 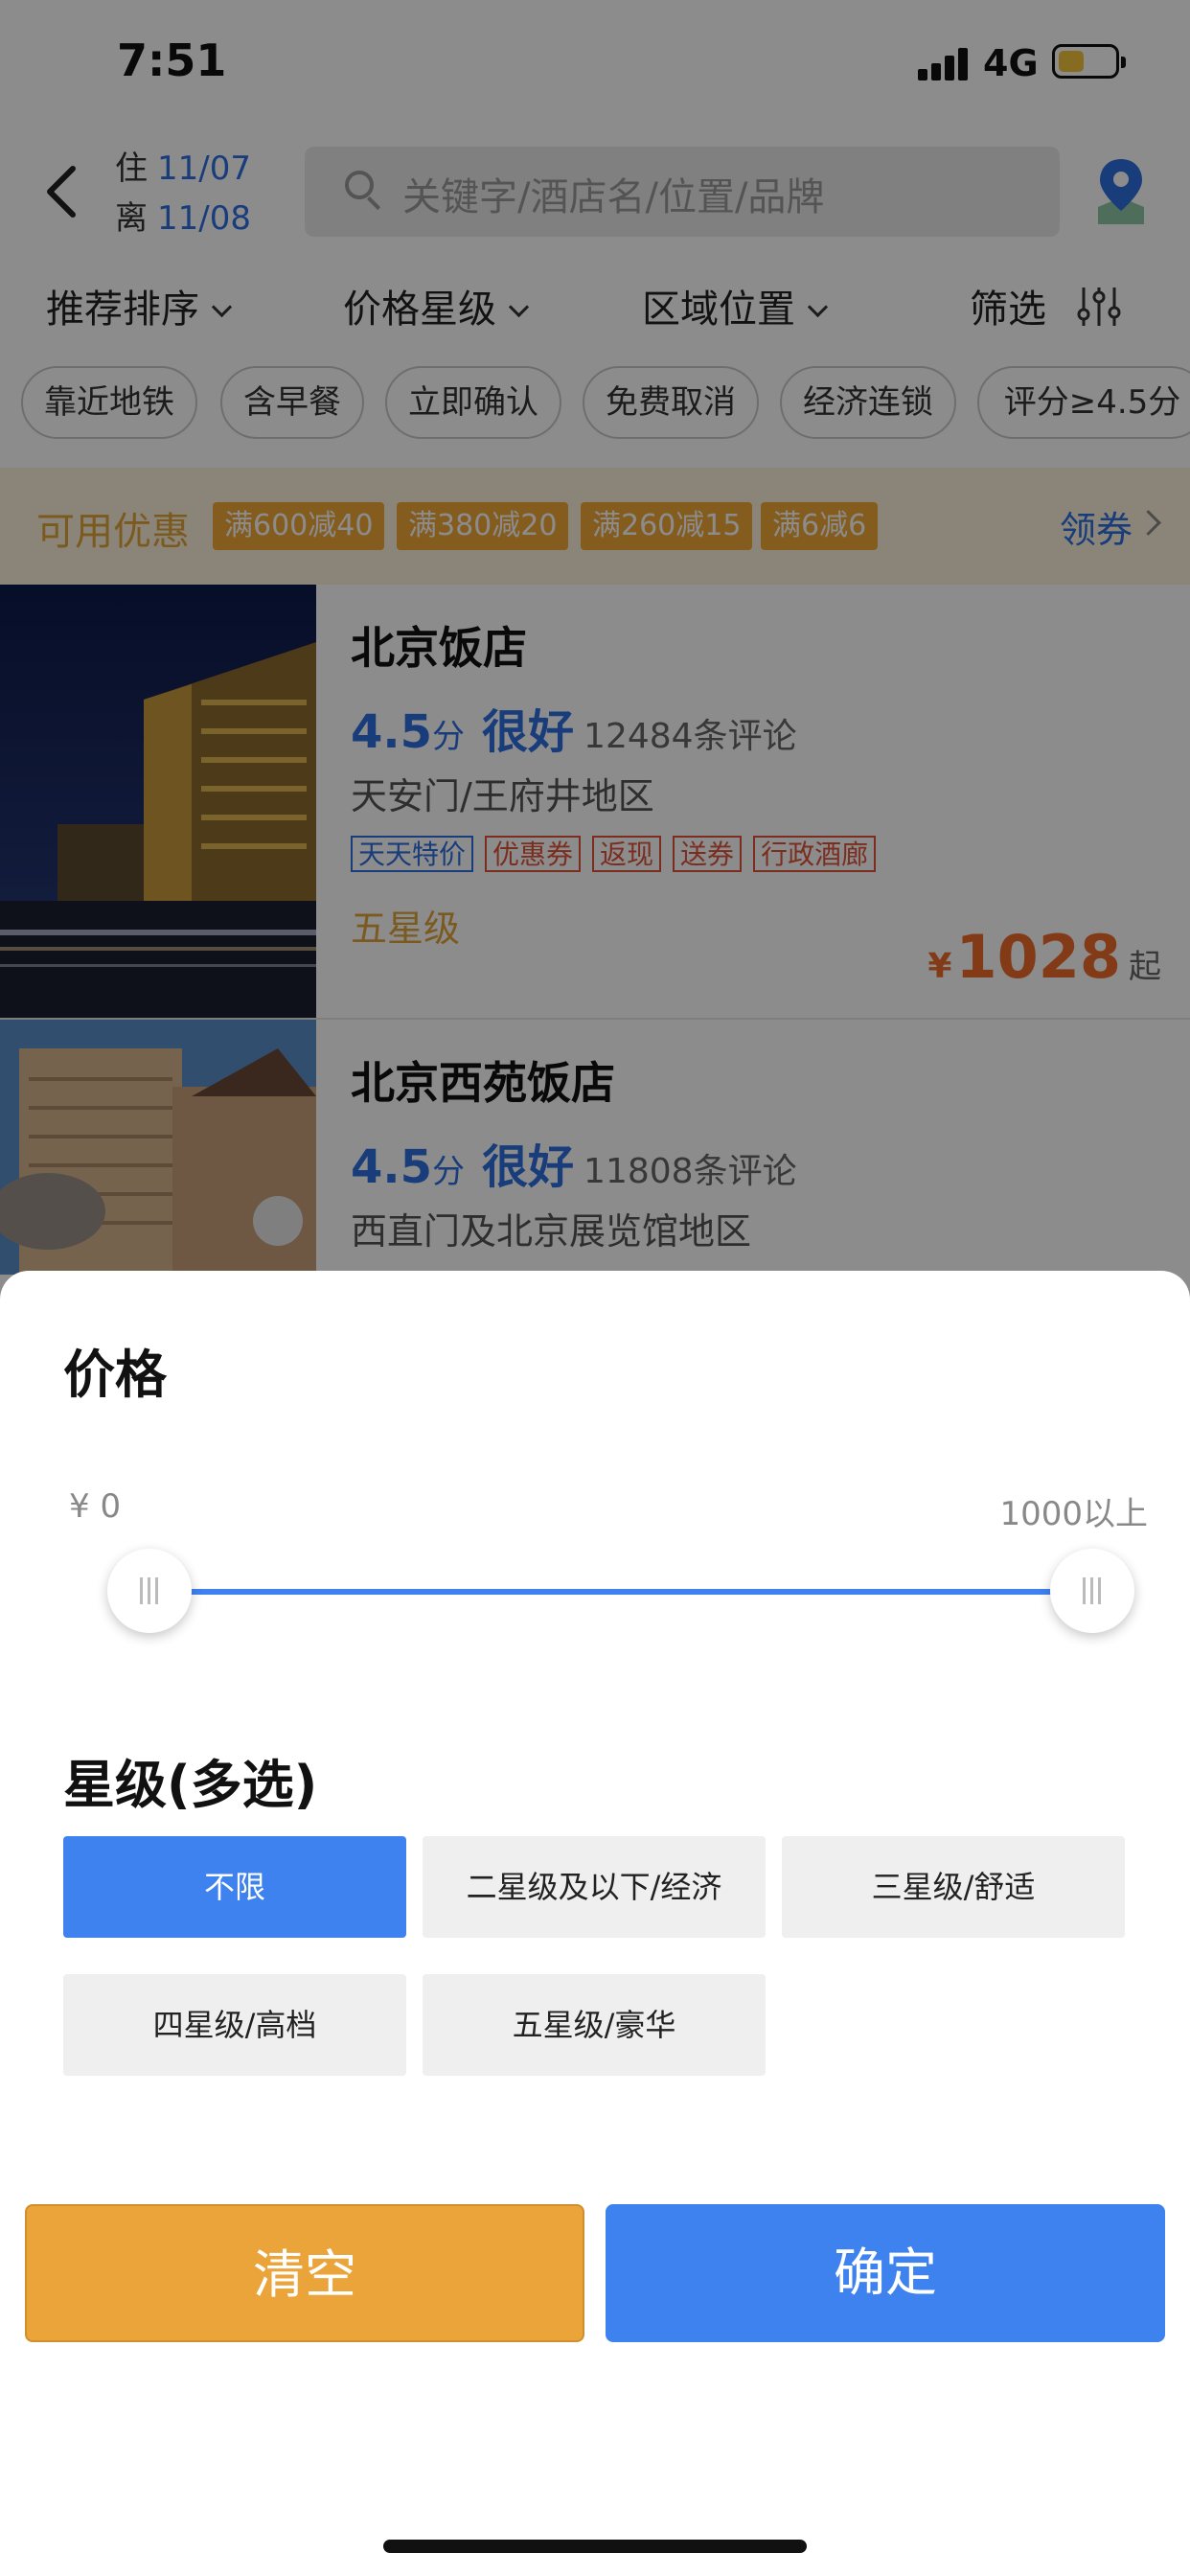 What do you see at coordinates (115, 1375) in the screenshot?
I see `price-section-title: 价格` at bounding box center [115, 1375].